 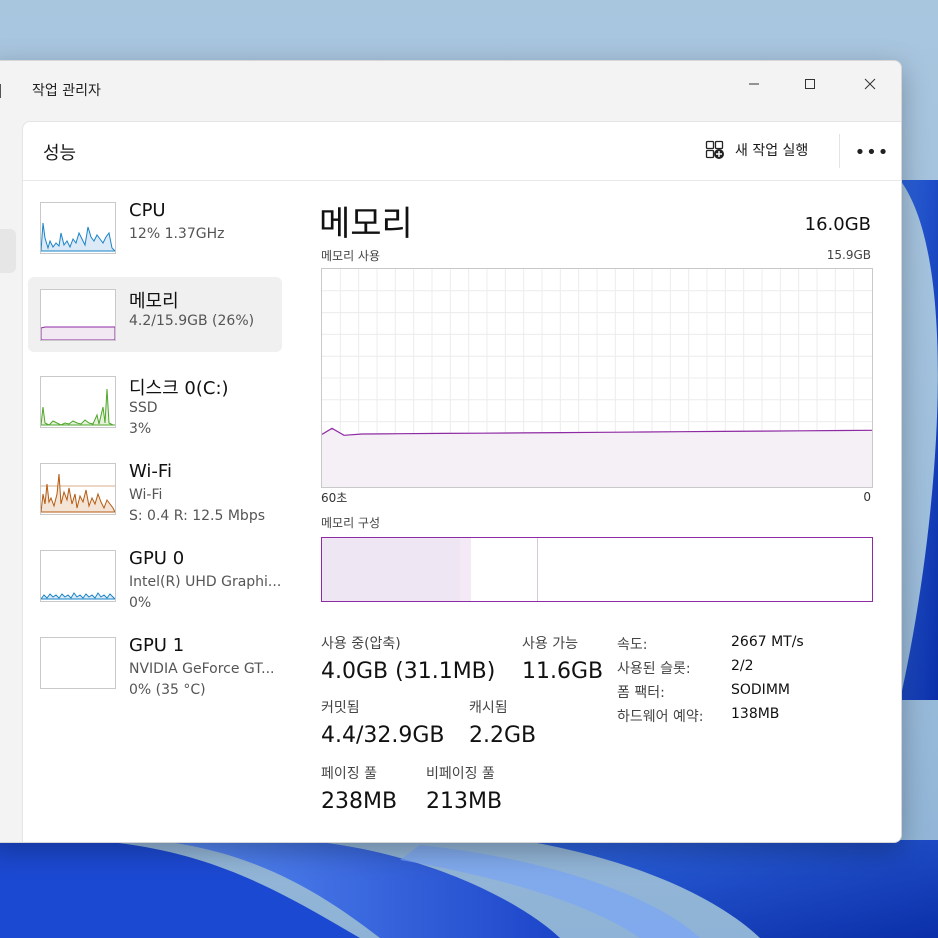 What do you see at coordinates (755, 714) in the screenshot?
I see `property-value: 138MB` at bounding box center [755, 714].